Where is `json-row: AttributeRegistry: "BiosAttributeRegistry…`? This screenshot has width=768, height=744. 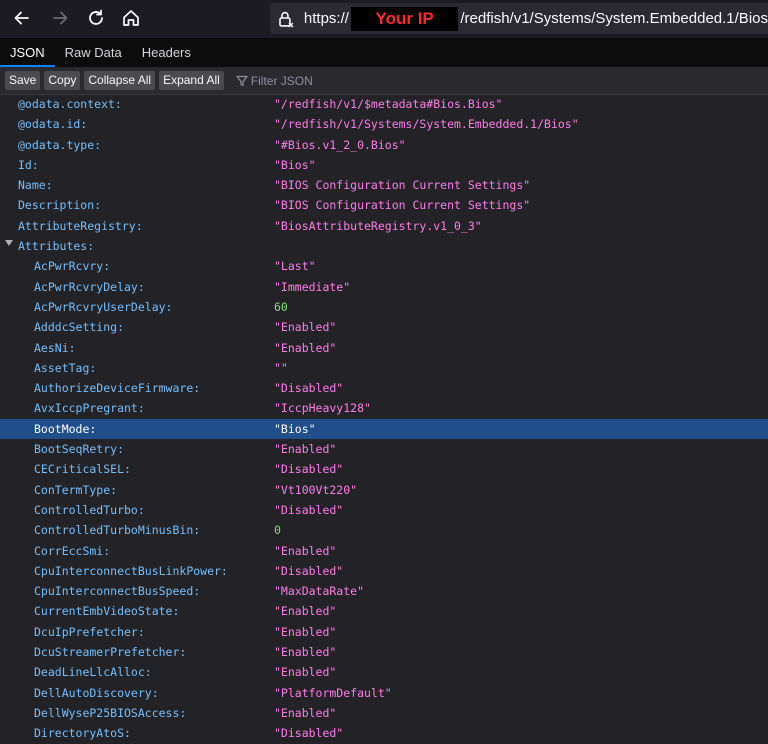
json-row: AttributeRegistry: "BiosAttributeRegistry… is located at coordinates (384, 226).